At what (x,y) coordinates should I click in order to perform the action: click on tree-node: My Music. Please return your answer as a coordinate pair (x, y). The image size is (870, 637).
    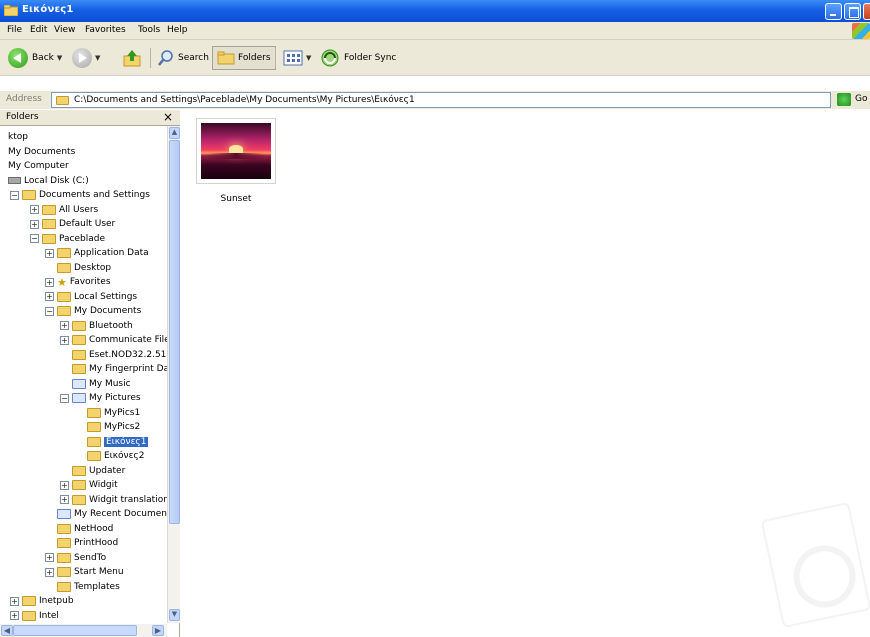
    Looking at the image, I should click on (95, 384).